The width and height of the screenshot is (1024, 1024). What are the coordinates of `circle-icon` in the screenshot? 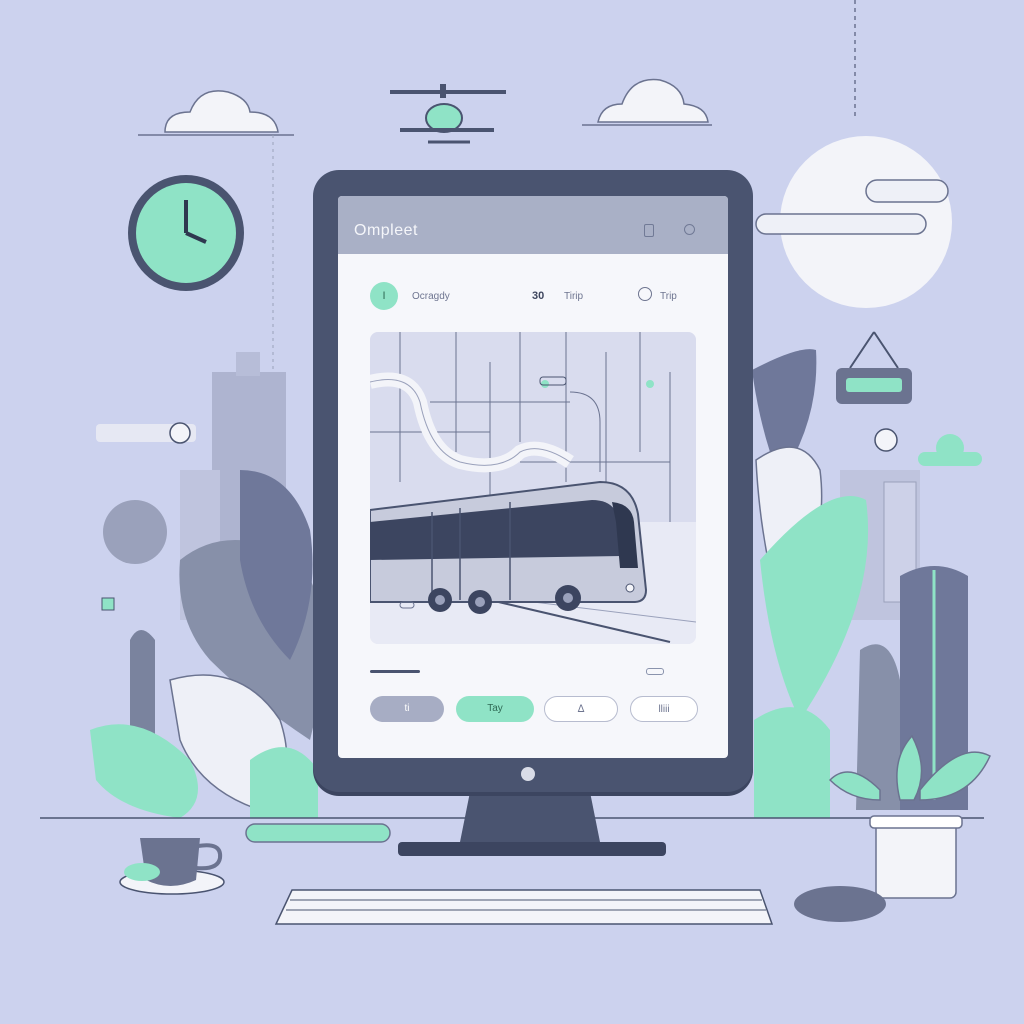 It's located at (689, 229).